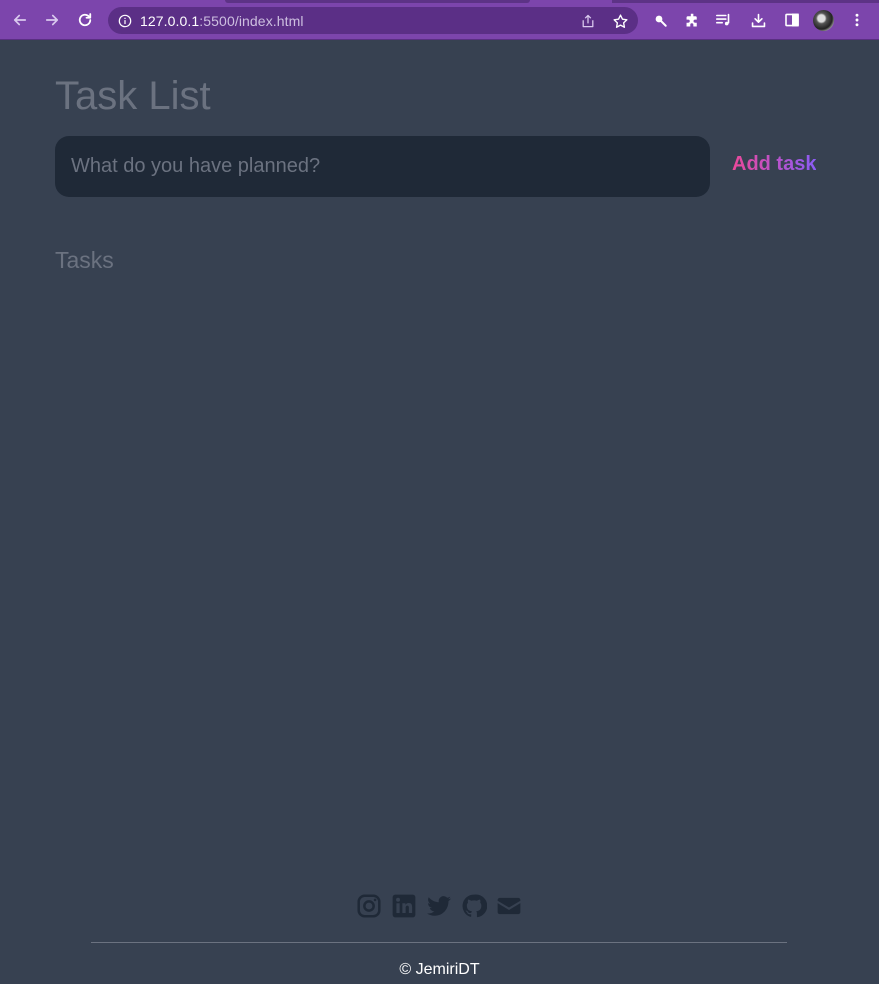 This screenshot has width=879, height=984. Describe the element at coordinates (509, 906) in the screenshot. I see `email-icon` at that location.